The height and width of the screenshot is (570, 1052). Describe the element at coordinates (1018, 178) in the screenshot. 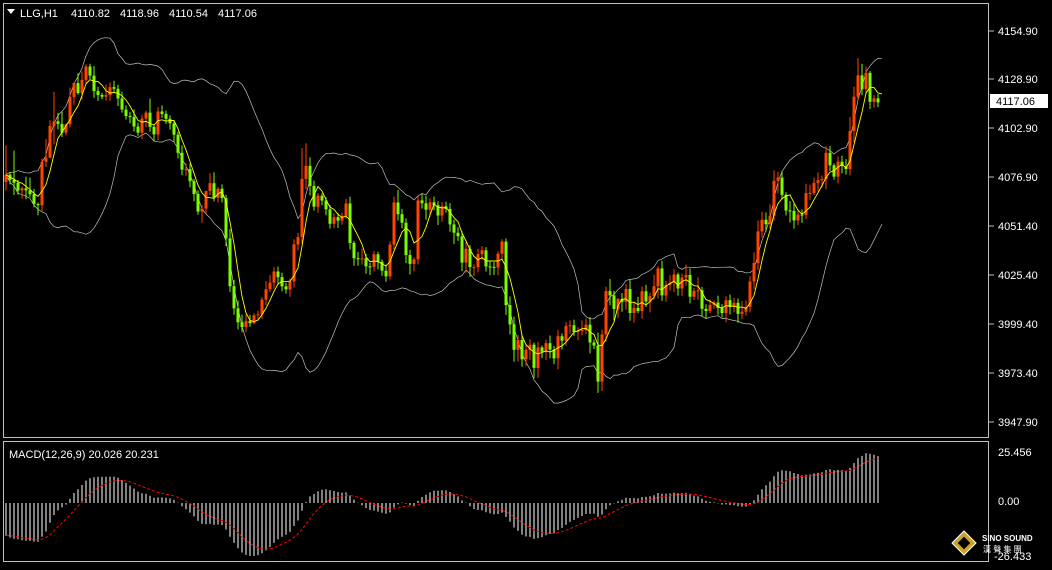

I see `price-tick-label: 4076.90` at that location.